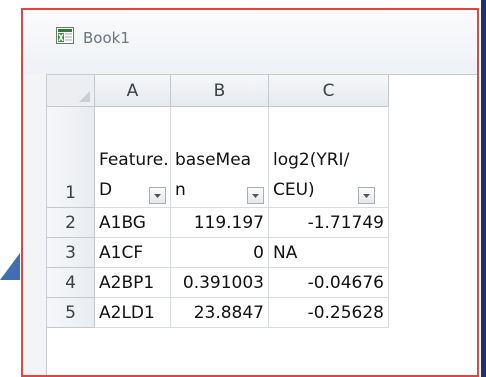 This screenshot has width=486, height=377. What do you see at coordinates (133, 223) in the screenshot?
I see `table-cell: A1BG` at bounding box center [133, 223].